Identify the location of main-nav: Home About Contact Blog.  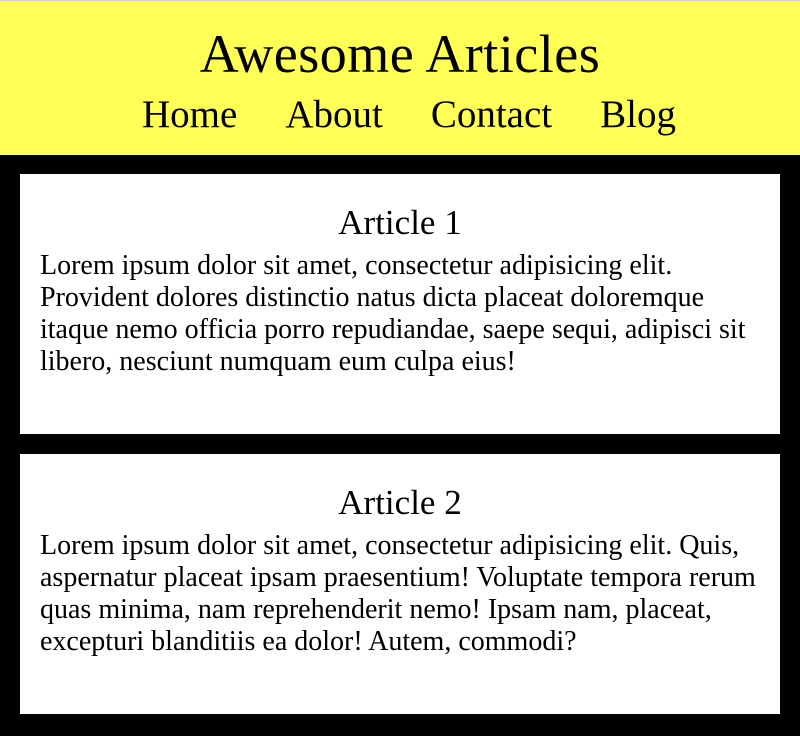
(400, 115).